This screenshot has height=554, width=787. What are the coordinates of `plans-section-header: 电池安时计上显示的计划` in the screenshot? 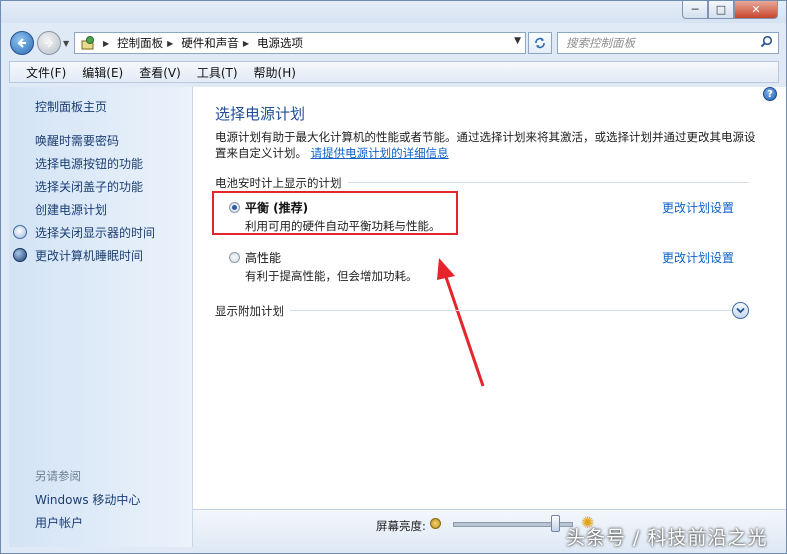 It's located at (482, 183).